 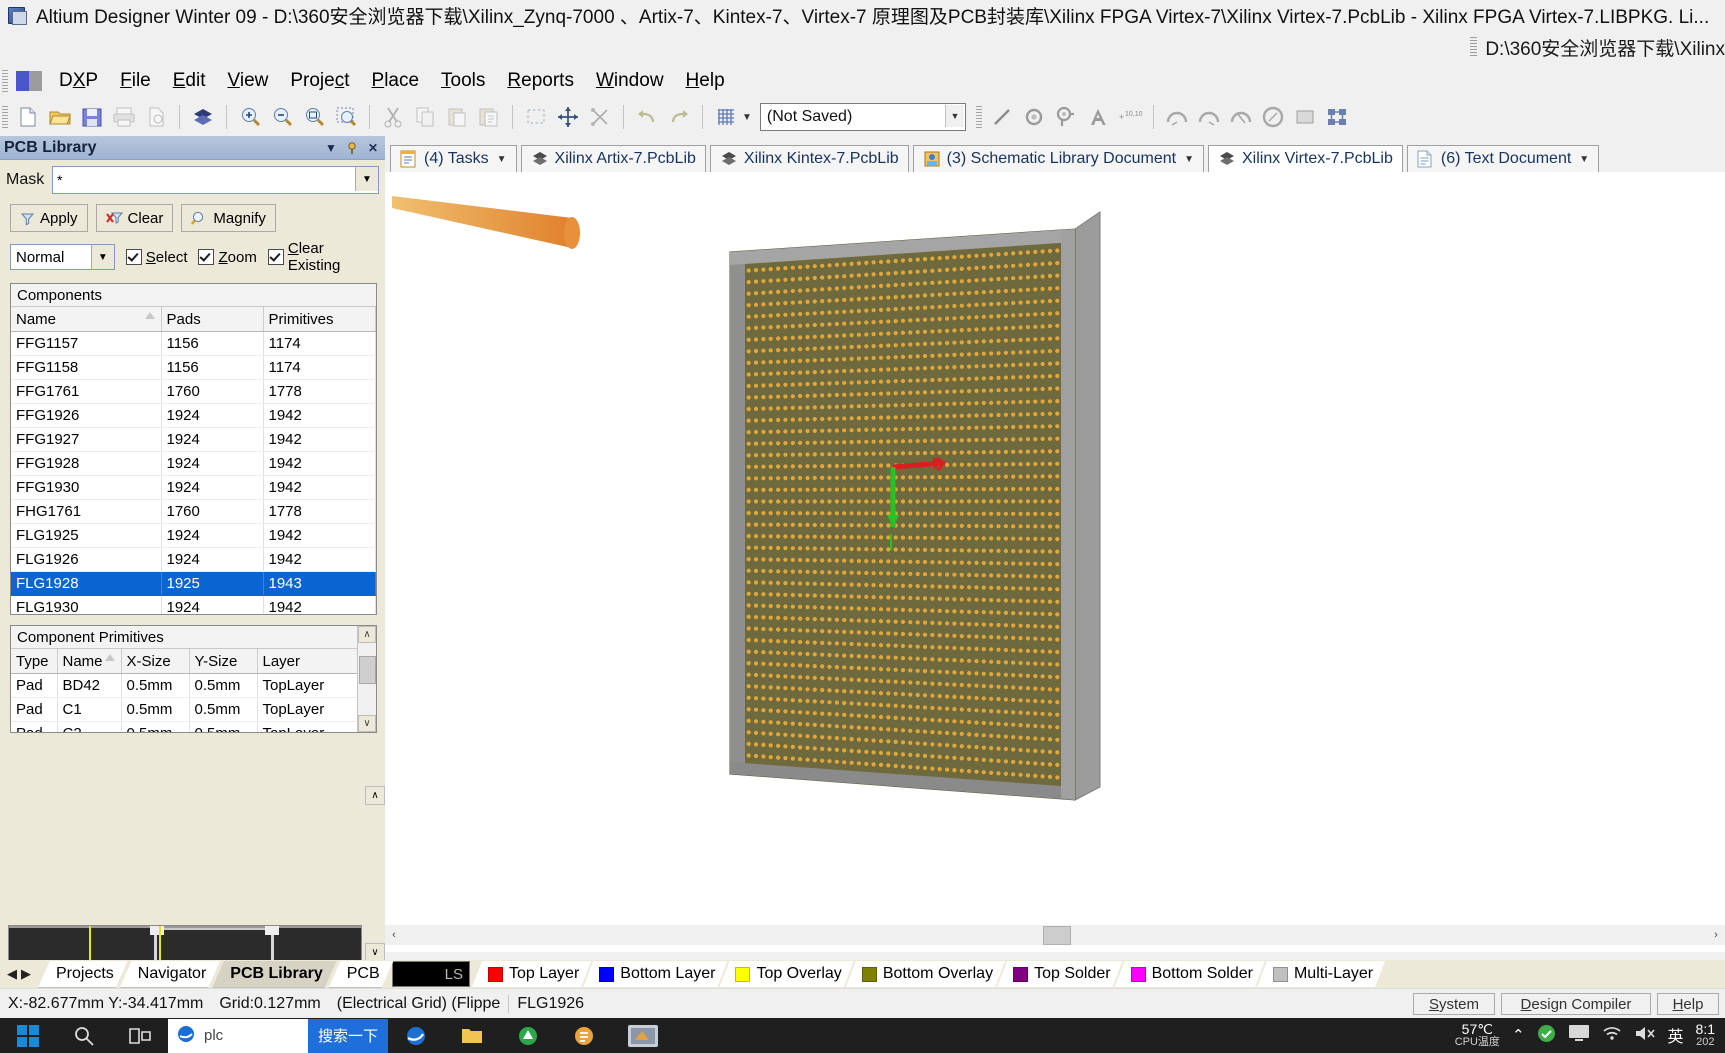 I want to click on print-icon, so click(x=124, y=117).